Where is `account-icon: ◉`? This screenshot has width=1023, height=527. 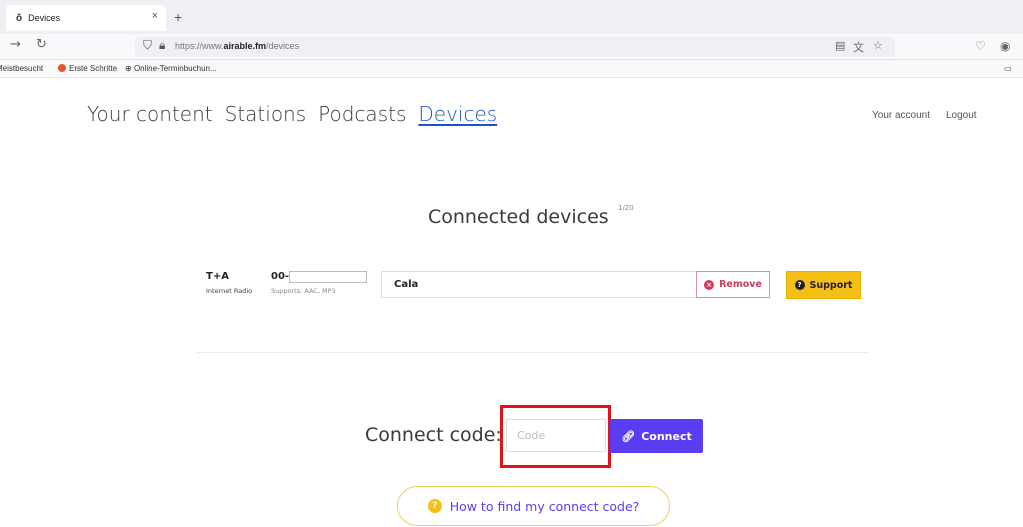 account-icon: ◉ is located at coordinates (1005, 46).